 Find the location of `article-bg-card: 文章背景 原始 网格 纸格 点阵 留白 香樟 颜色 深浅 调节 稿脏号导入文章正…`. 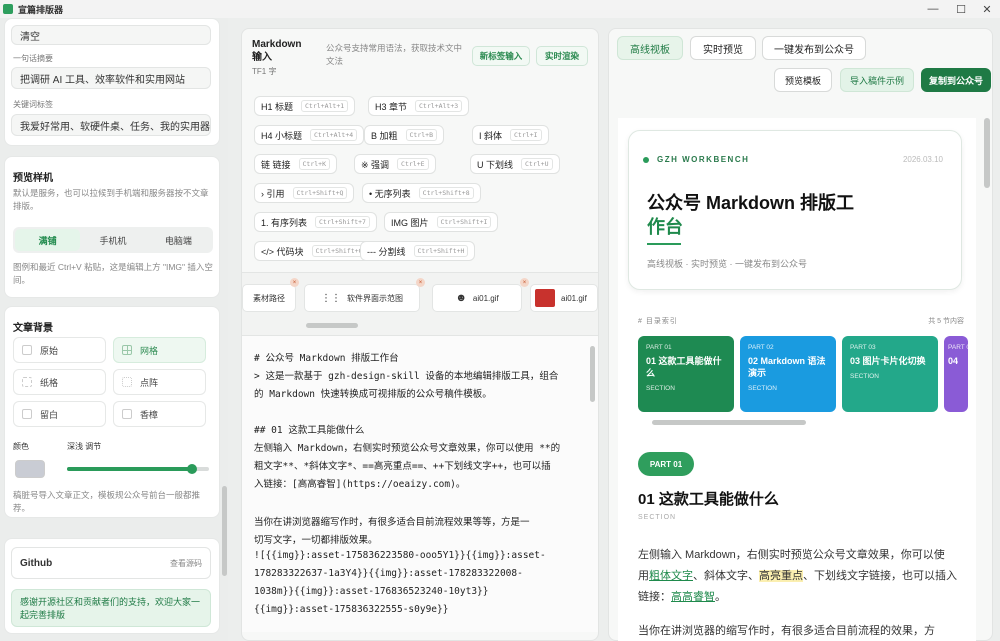

article-bg-card: 文章背景 原始 网格 纸格 点阵 留白 香樟 颜色 深浅 调节 稿脏号导入文章正… is located at coordinates (112, 412).